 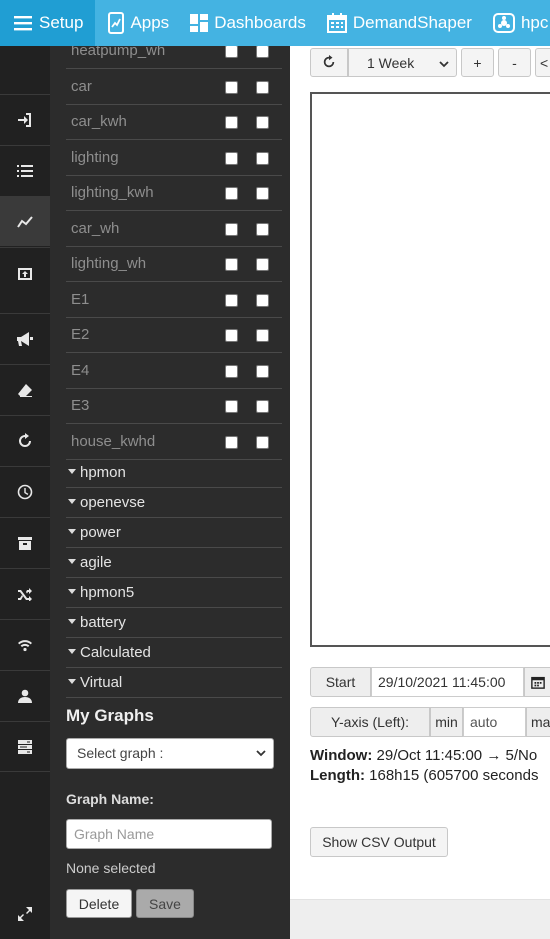 I want to click on reload-icon, so click(x=329, y=61).